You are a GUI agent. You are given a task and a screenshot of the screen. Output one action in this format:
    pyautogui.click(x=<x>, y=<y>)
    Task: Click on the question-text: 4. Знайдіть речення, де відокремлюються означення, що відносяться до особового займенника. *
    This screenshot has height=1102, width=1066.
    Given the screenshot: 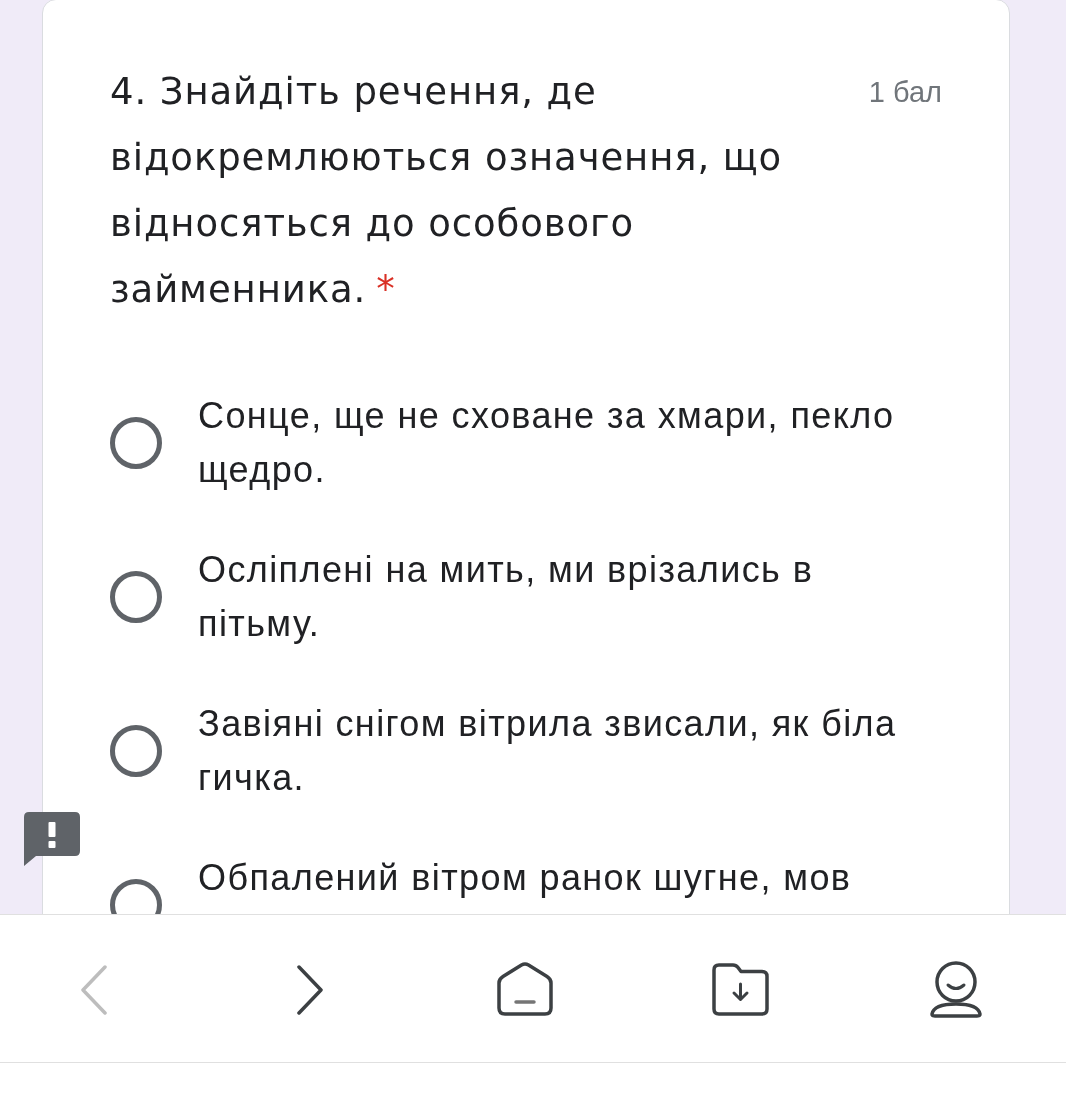 What is the action you would take?
    pyautogui.click(x=447, y=191)
    